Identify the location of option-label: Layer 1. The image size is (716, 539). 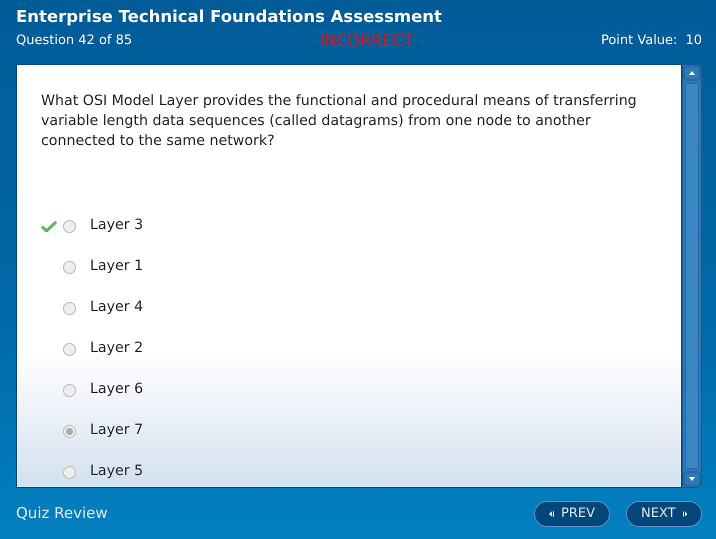
(117, 267).